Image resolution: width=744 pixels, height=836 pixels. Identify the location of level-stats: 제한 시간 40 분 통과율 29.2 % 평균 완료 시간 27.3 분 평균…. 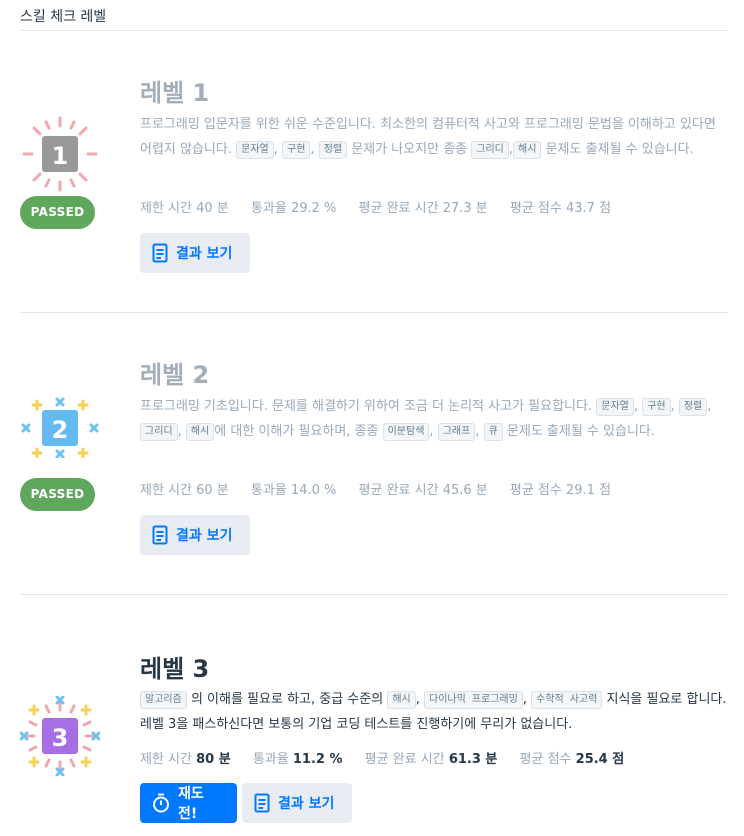
(384, 206).